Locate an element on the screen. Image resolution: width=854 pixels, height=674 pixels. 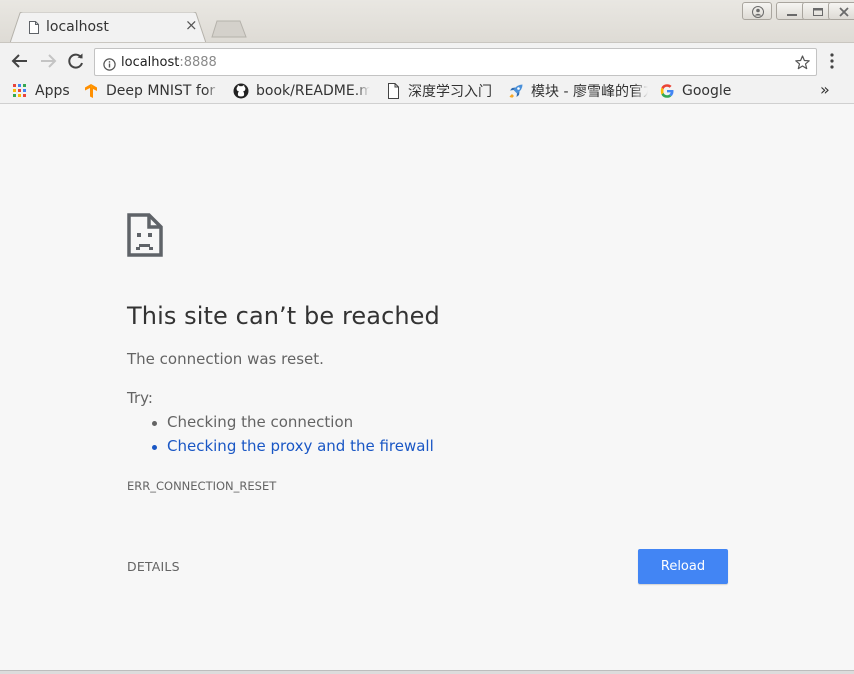
tab-localhost: localhost × is located at coordinates (108, 27).